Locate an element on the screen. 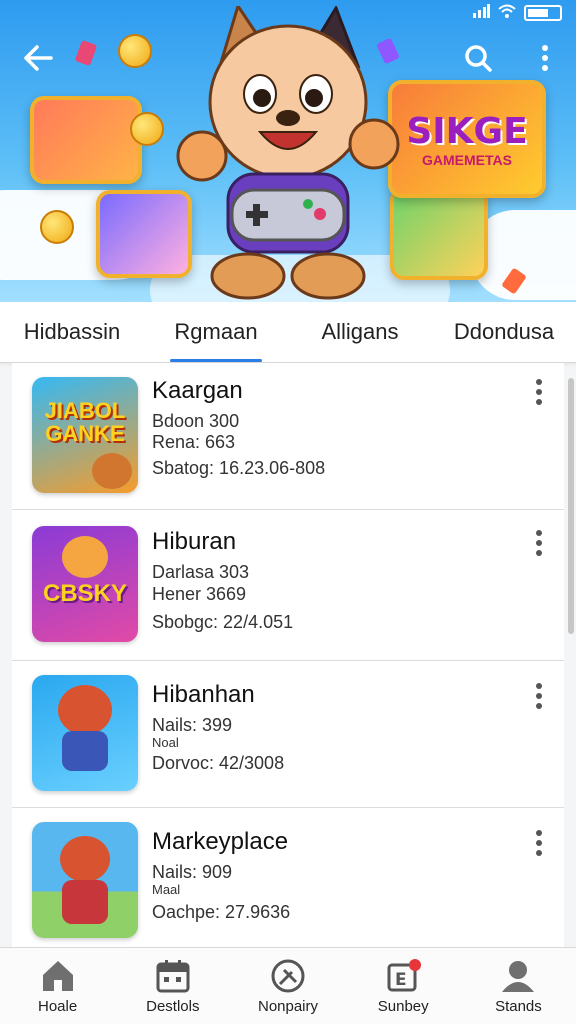 This screenshot has width=576, height=1024. confetti-decoration is located at coordinates (86, 53).